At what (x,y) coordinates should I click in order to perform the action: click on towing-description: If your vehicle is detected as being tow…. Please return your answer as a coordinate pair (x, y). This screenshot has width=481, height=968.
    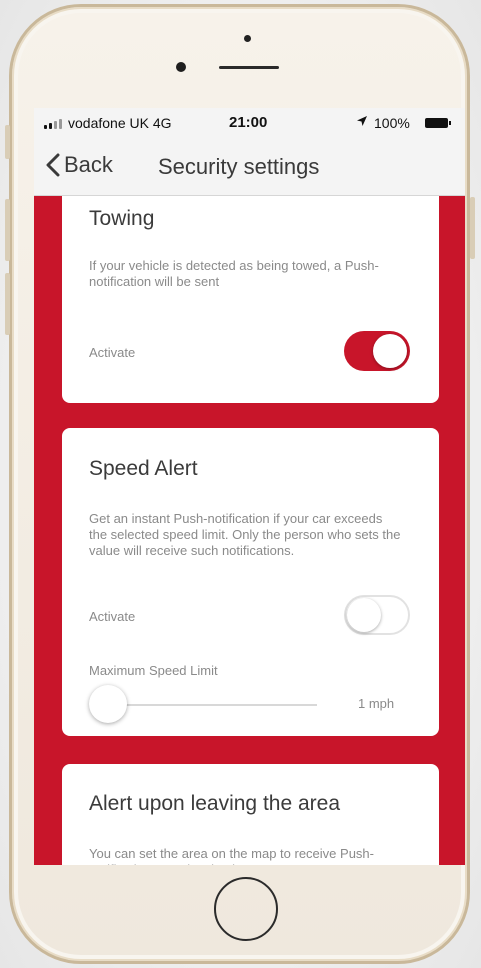
    Looking at the image, I should click on (234, 273).